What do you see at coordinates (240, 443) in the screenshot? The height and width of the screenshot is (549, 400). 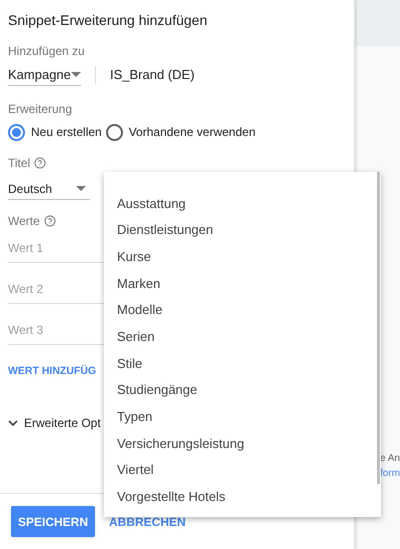 I see `menu-item: Versicherungsleistung` at bounding box center [240, 443].